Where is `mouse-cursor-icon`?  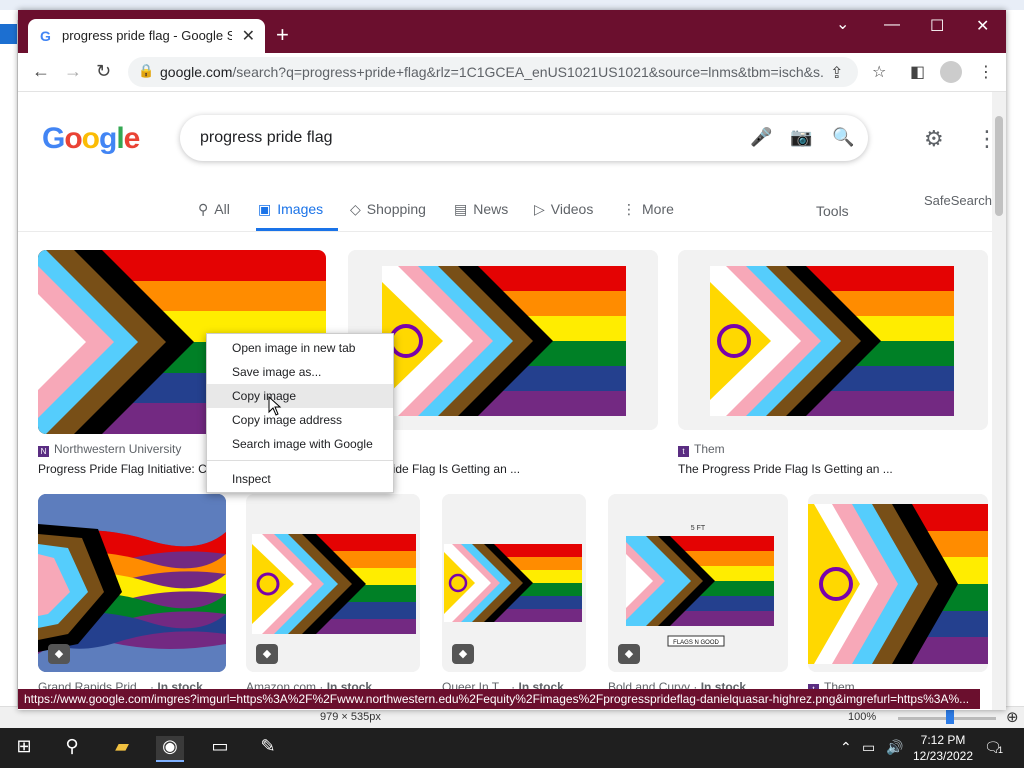
mouse-cursor-icon is located at coordinates (275, 406).